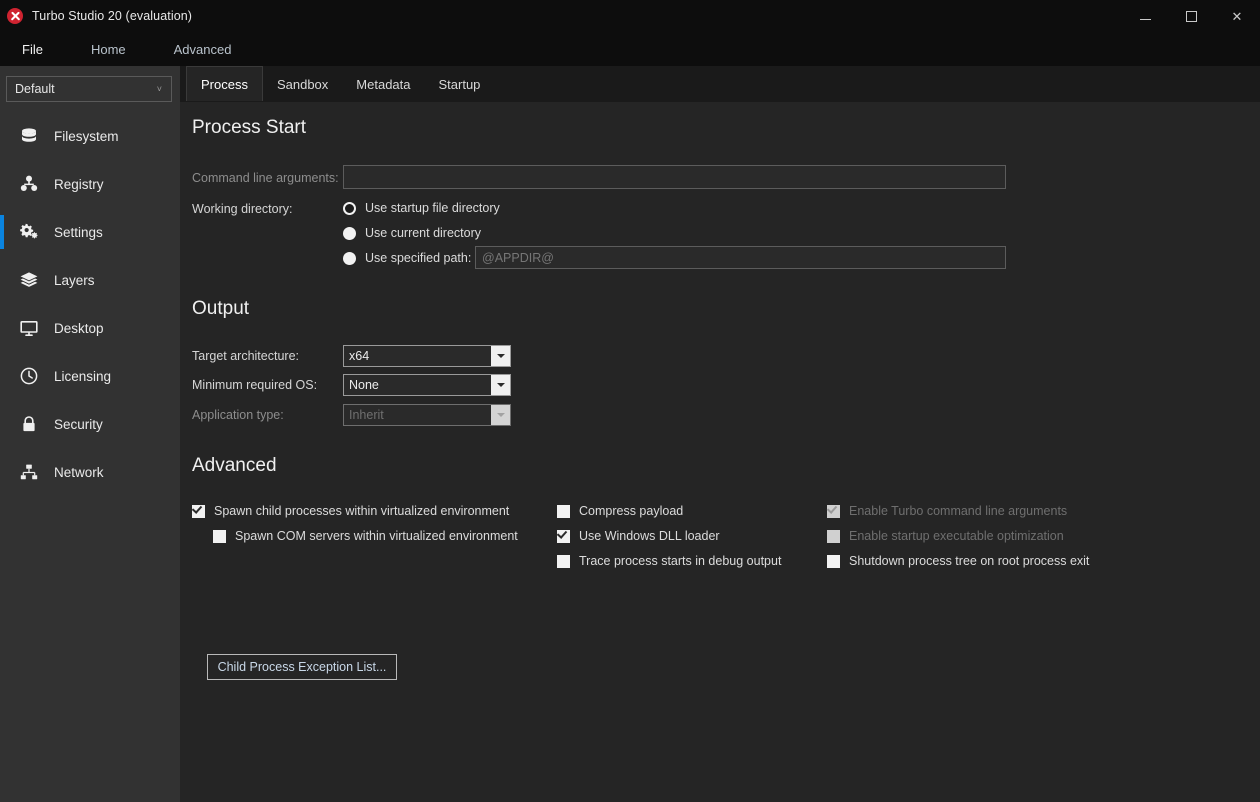  What do you see at coordinates (956, 536) in the screenshot?
I see `checkbox-label: Enable startup executable optimization` at bounding box center [956, 536].